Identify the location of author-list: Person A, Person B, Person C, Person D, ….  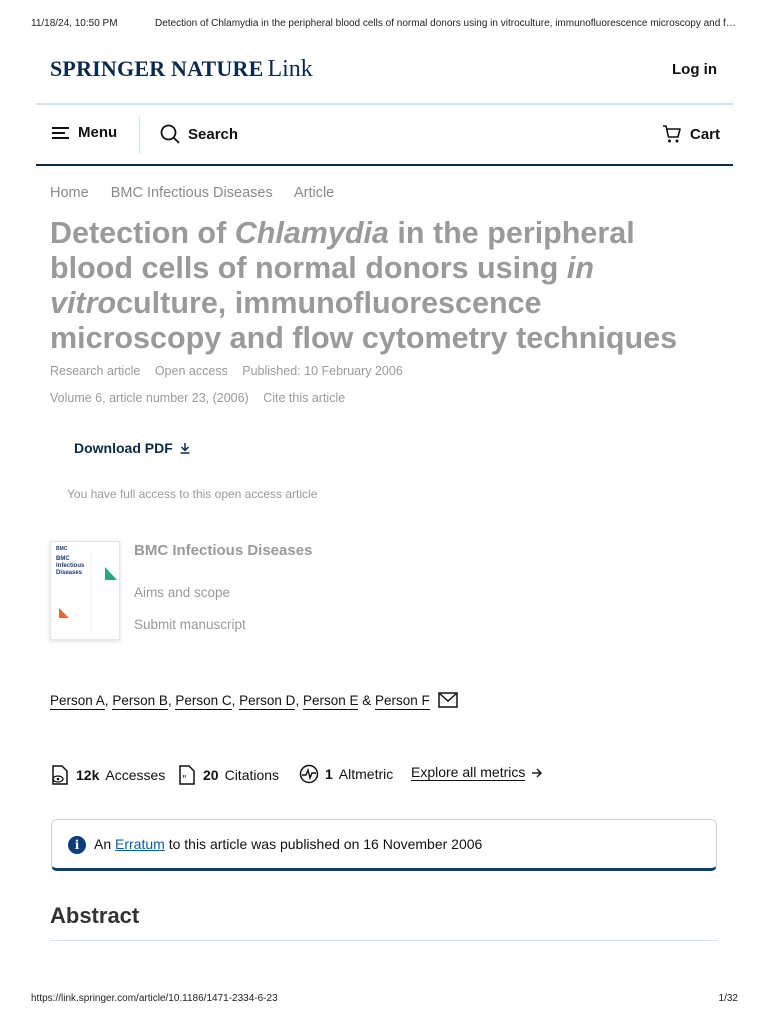
(380, 701).